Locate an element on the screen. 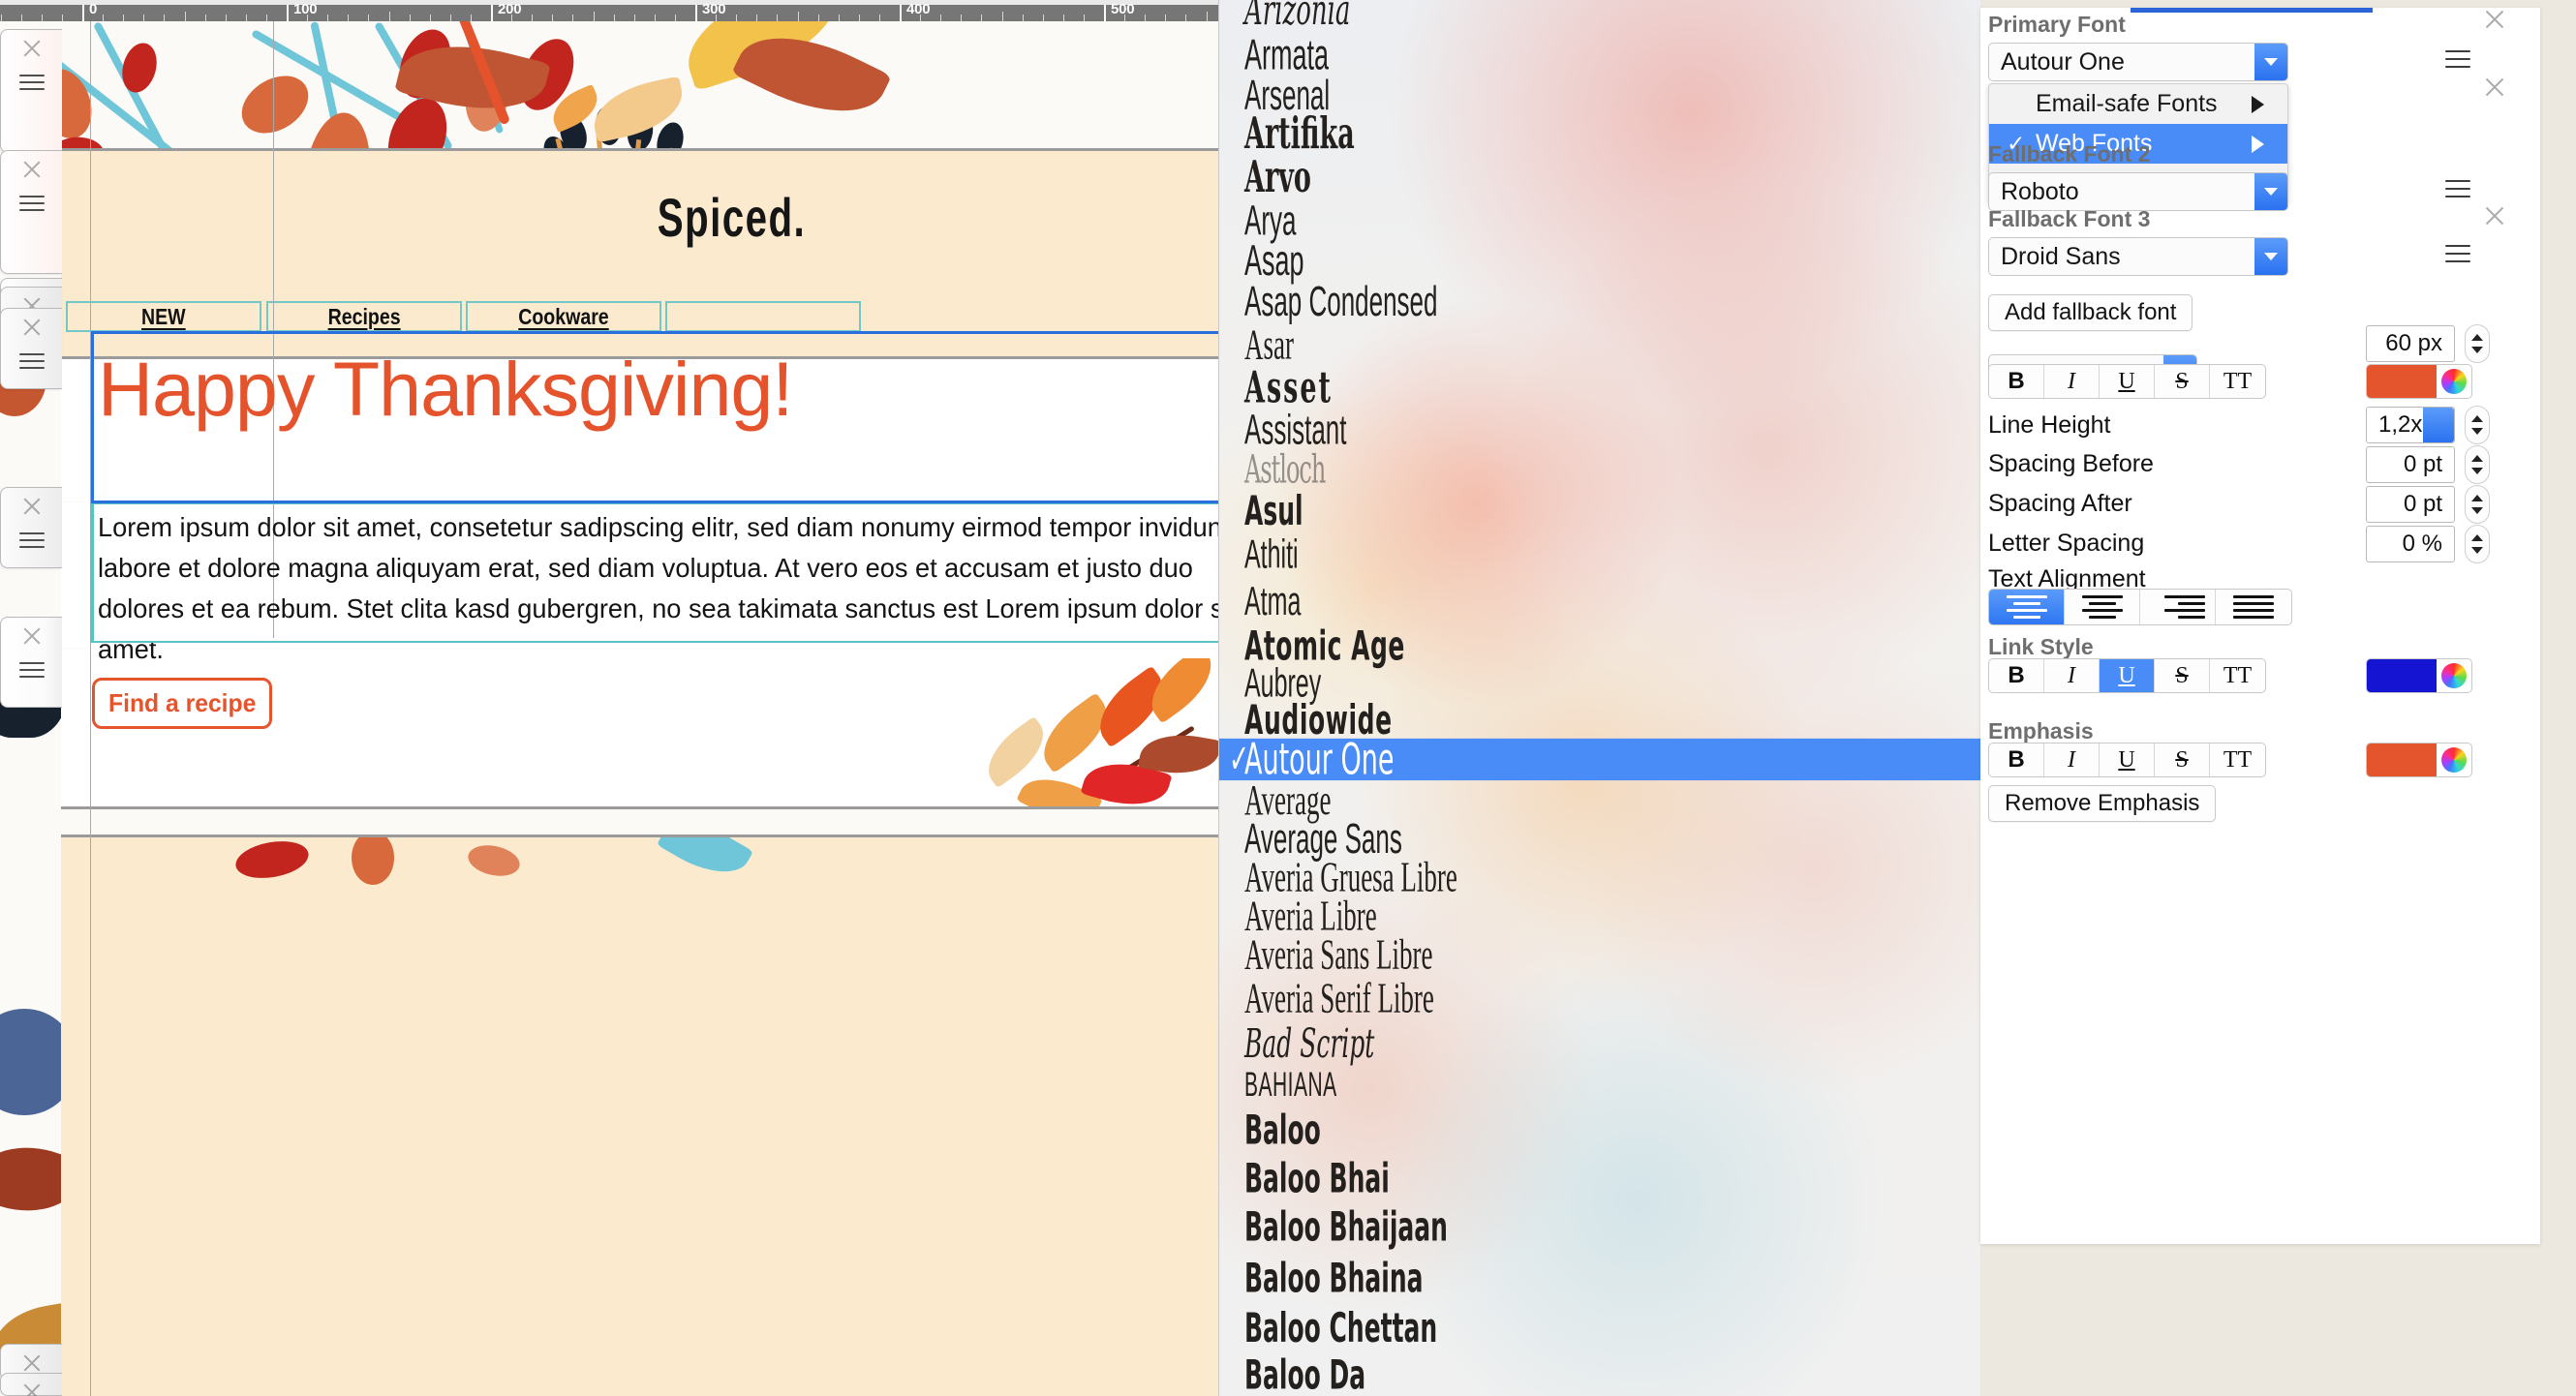  font-list-item: Averia Libre is located at coordinates (1599, 915).